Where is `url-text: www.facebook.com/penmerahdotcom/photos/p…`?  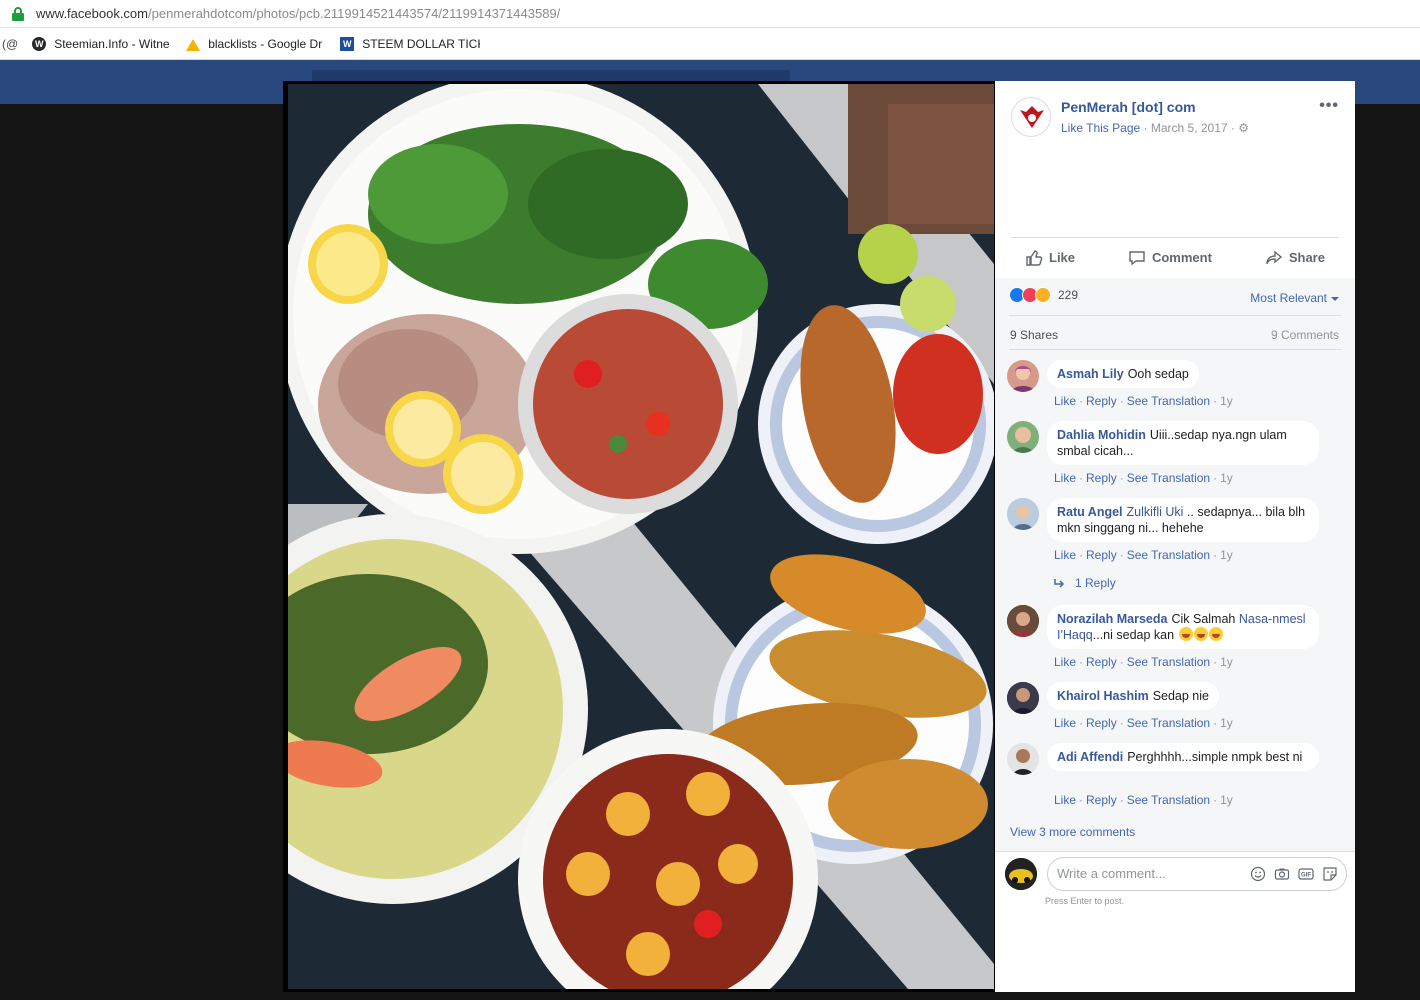
url-text: www.facebook.com/penmerahdotcom/photos/p… is located at coordinates (298, 13).